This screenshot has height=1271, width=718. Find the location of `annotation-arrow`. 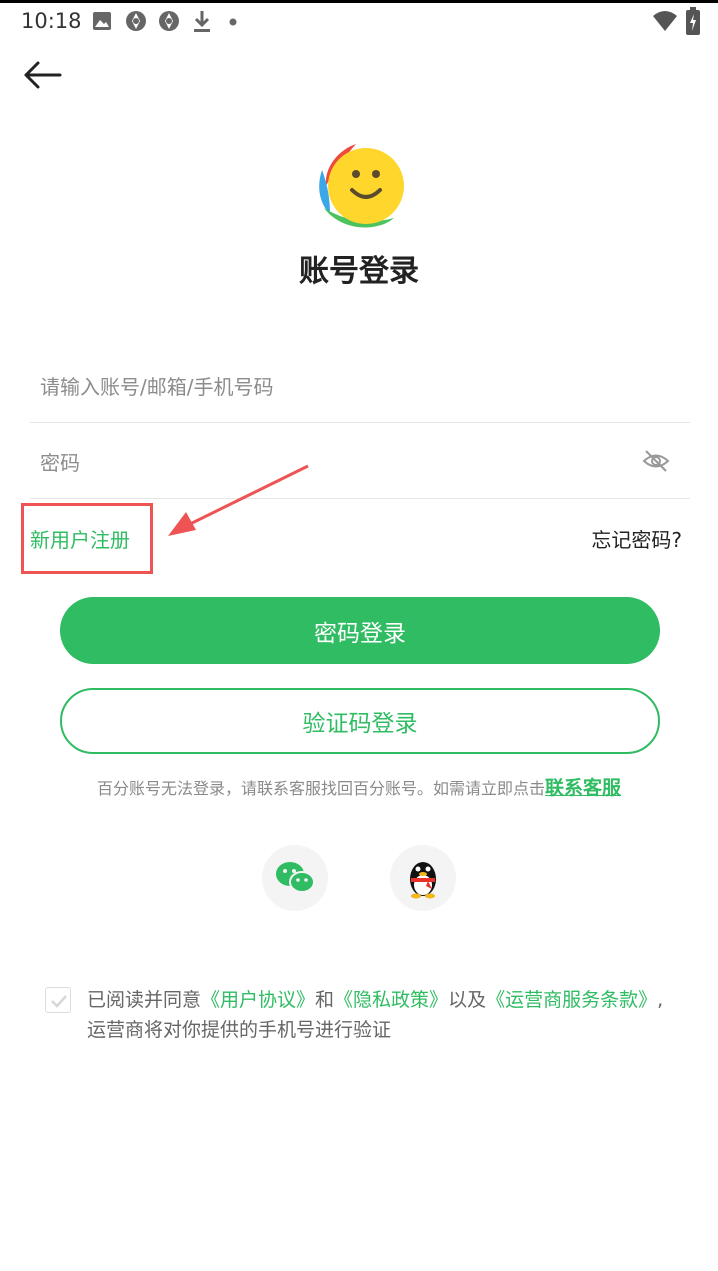

annotation-arrow is located at coordinates (238, 500).